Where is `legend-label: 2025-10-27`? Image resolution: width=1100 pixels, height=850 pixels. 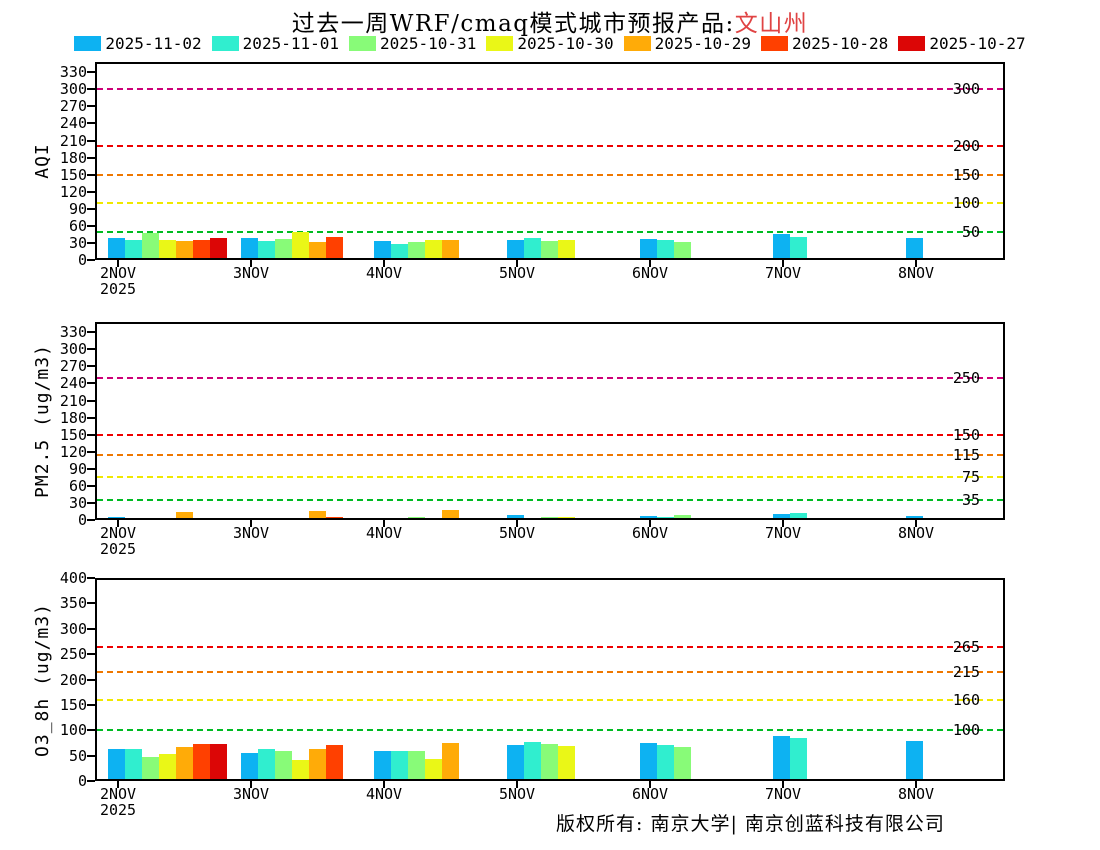
legend-label: 2025-10-27 is located at coordinates (977, 43).